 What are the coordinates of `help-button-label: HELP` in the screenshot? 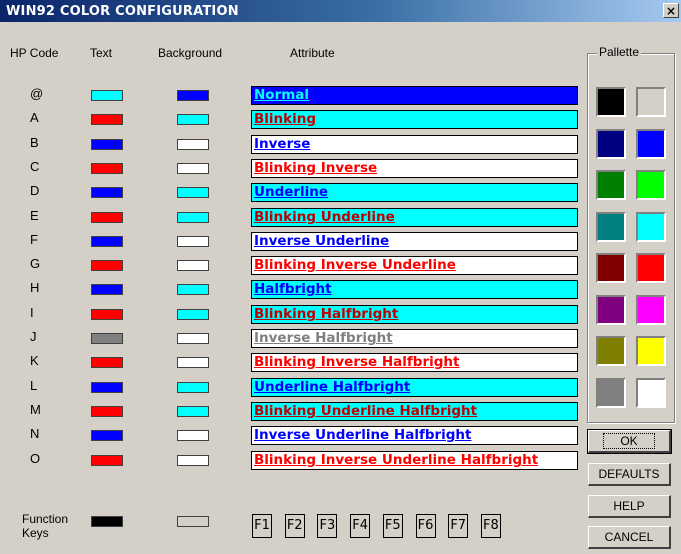 It's located at (629, 506).